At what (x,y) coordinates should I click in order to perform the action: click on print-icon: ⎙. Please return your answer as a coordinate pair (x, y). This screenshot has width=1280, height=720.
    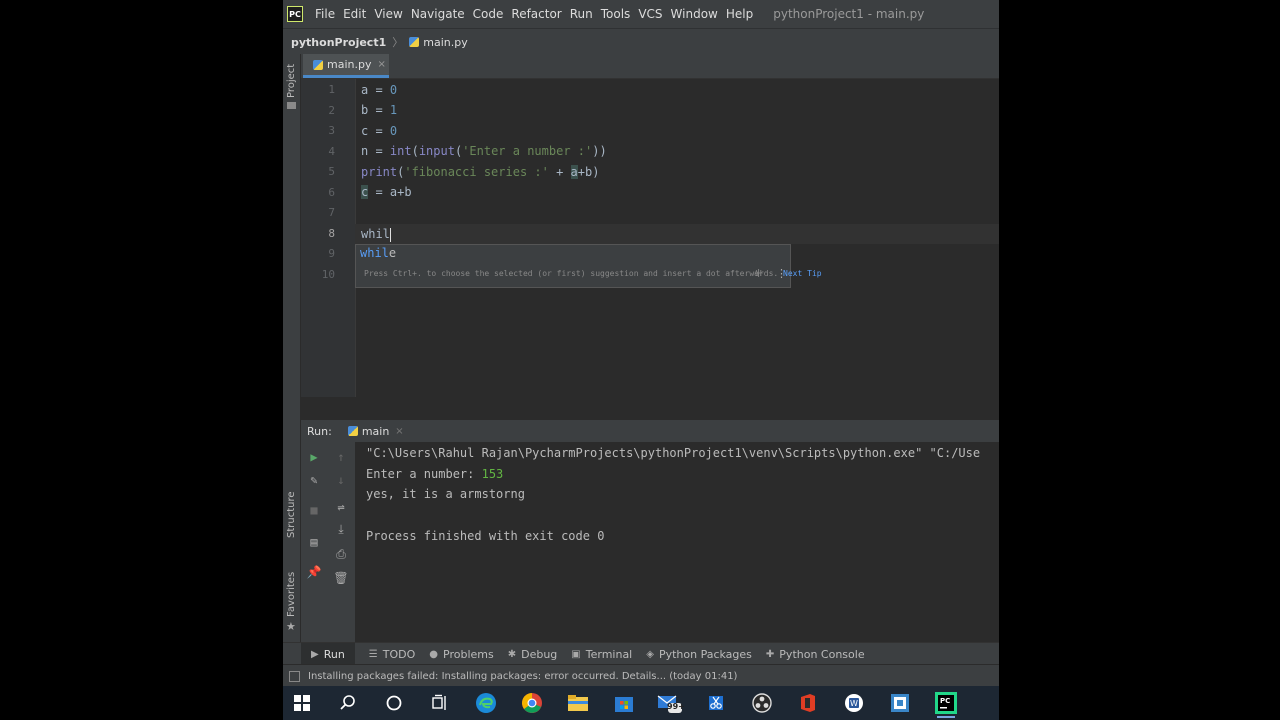
    Looking at the image, I should click on (341, 554).